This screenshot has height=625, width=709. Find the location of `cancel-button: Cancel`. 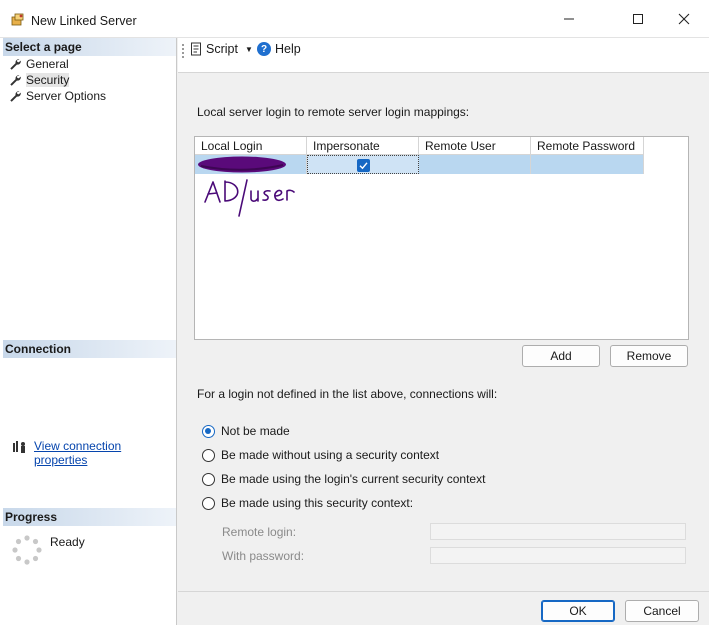

cancel-button: Cancel is located at coordinates (662, 611).